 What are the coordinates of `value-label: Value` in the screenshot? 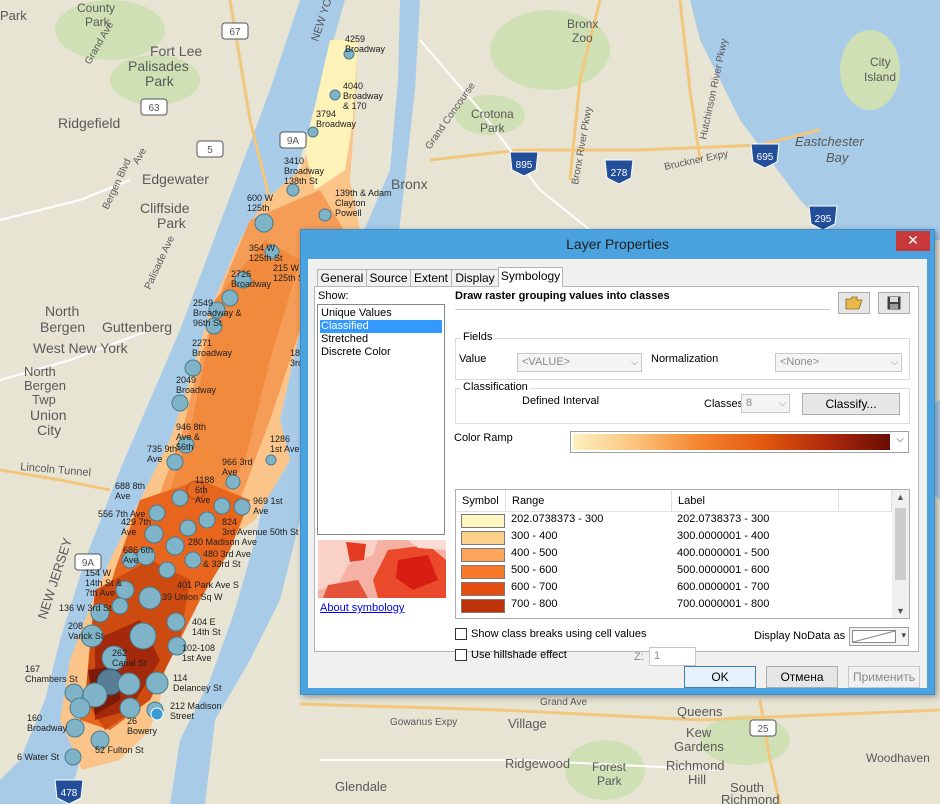 It's located at (473, 359).